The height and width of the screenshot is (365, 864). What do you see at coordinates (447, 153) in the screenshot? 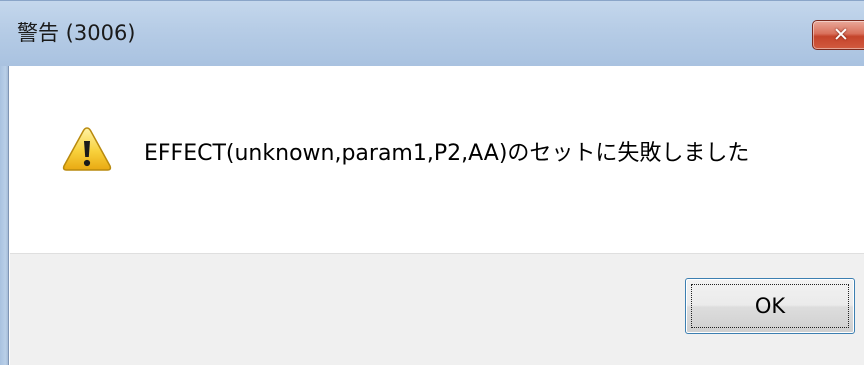
I see `error-message: EFFECT(unknown,param1,P2,AA)のセットに失敗しました` at bounding box center [447, 153].